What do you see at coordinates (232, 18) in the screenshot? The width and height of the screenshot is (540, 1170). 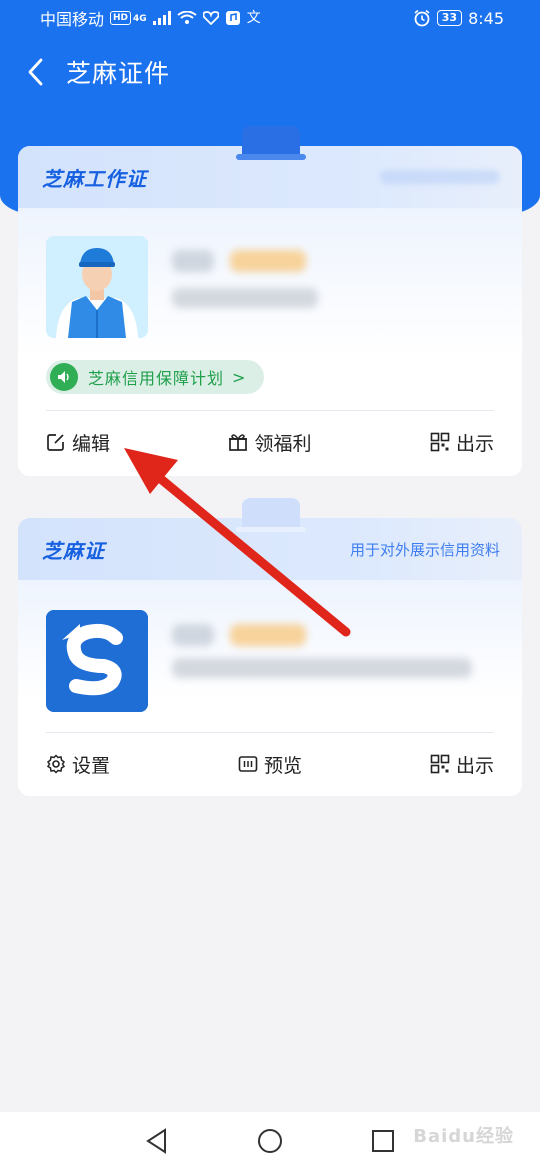 I see `music-app-icon` at bounding box center [232, 18].